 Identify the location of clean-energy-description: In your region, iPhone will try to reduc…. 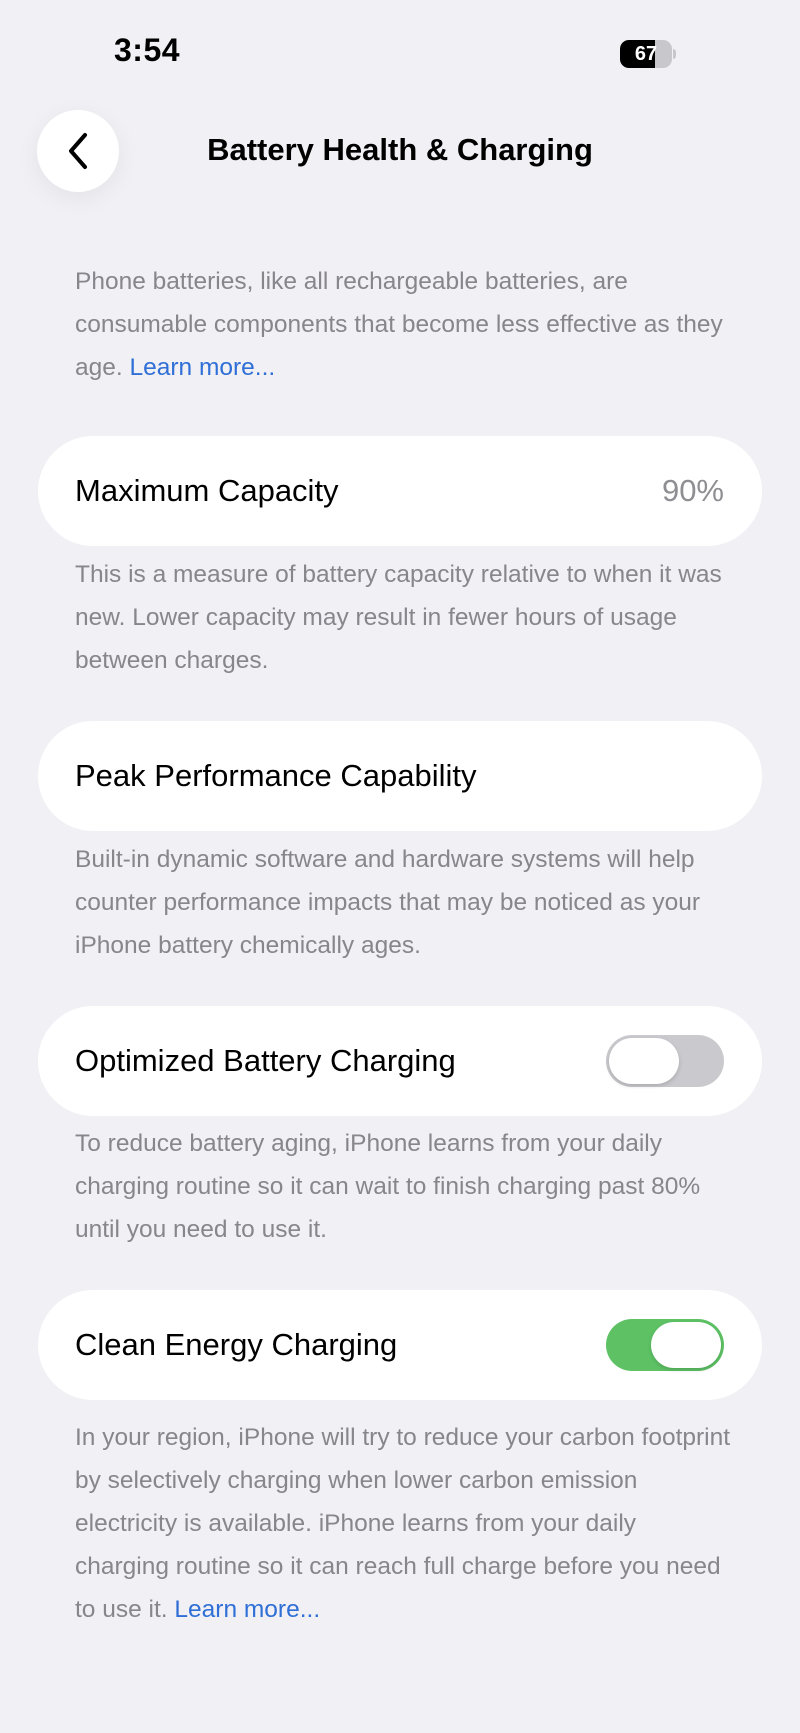
(405, 1523).